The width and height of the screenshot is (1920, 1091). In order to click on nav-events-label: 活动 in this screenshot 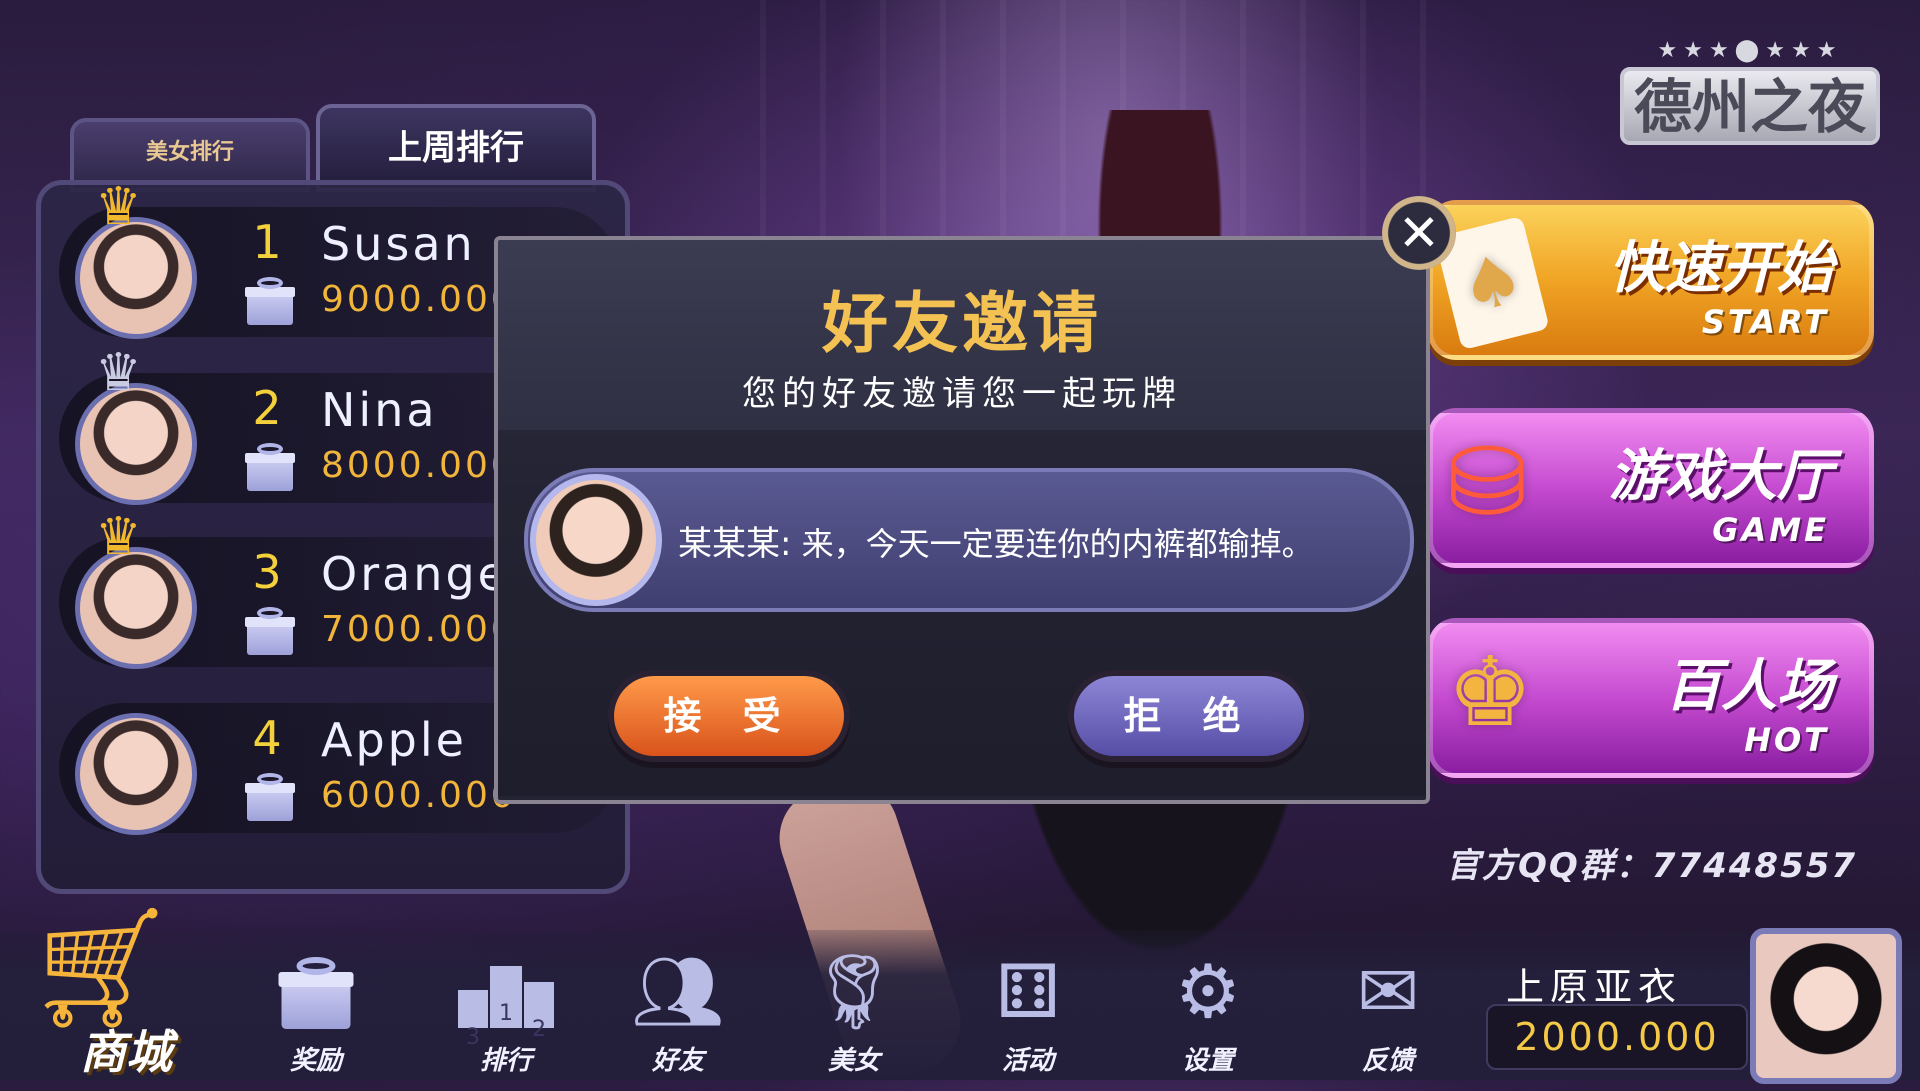, I will do `click(1027, 1061)`.